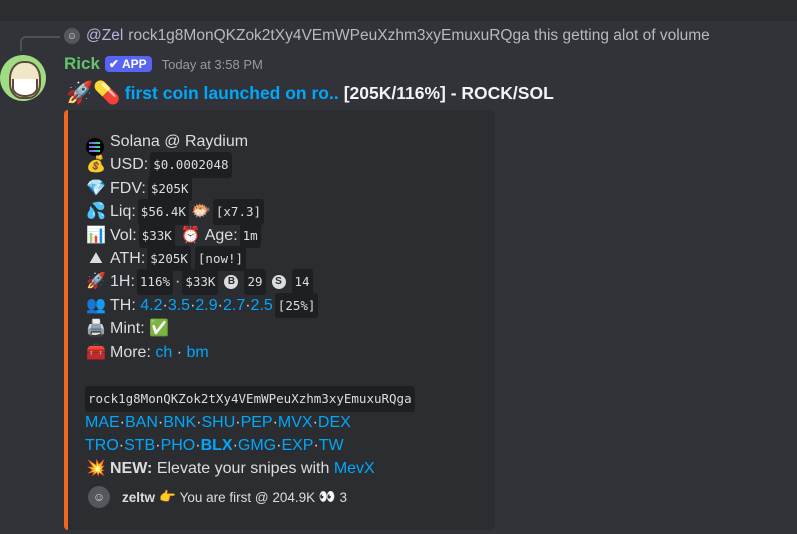 The image size is (797, 534). I want to click on h1-vol: $33K, so click(200, 282).